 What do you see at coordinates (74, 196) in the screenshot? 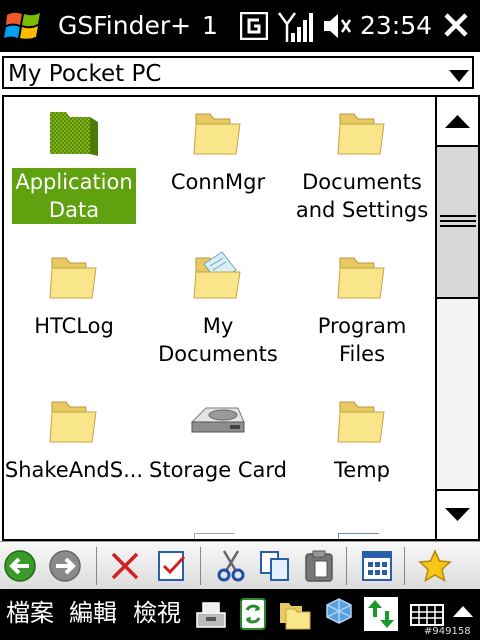
I see `file-item-label: Application Data` at bounding box center [74, 196].